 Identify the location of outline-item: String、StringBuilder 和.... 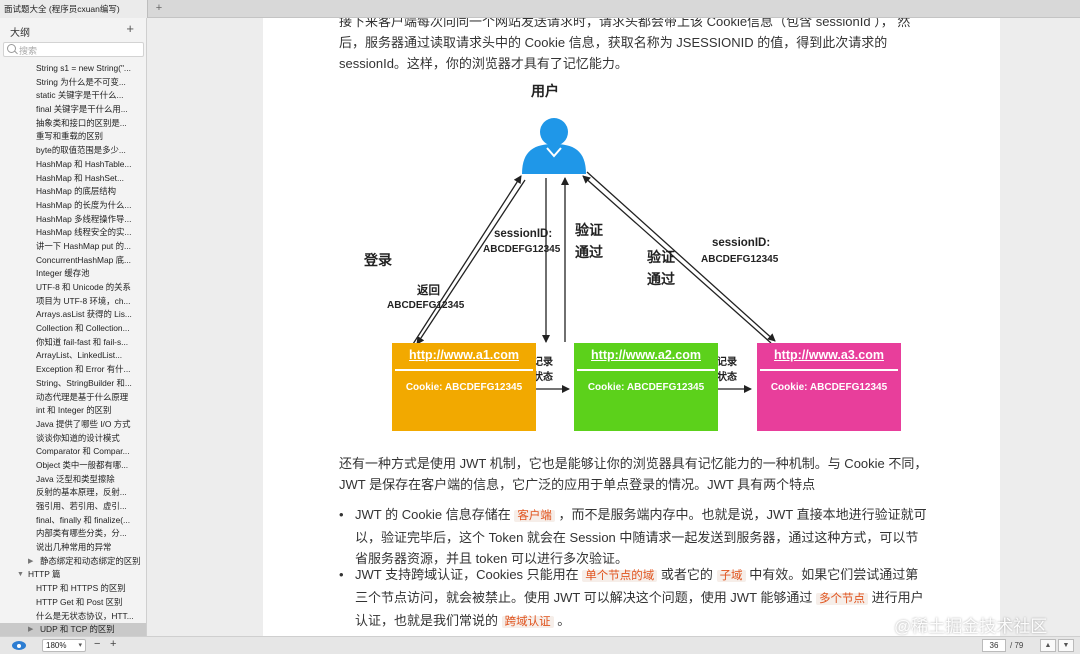
(73, 384).